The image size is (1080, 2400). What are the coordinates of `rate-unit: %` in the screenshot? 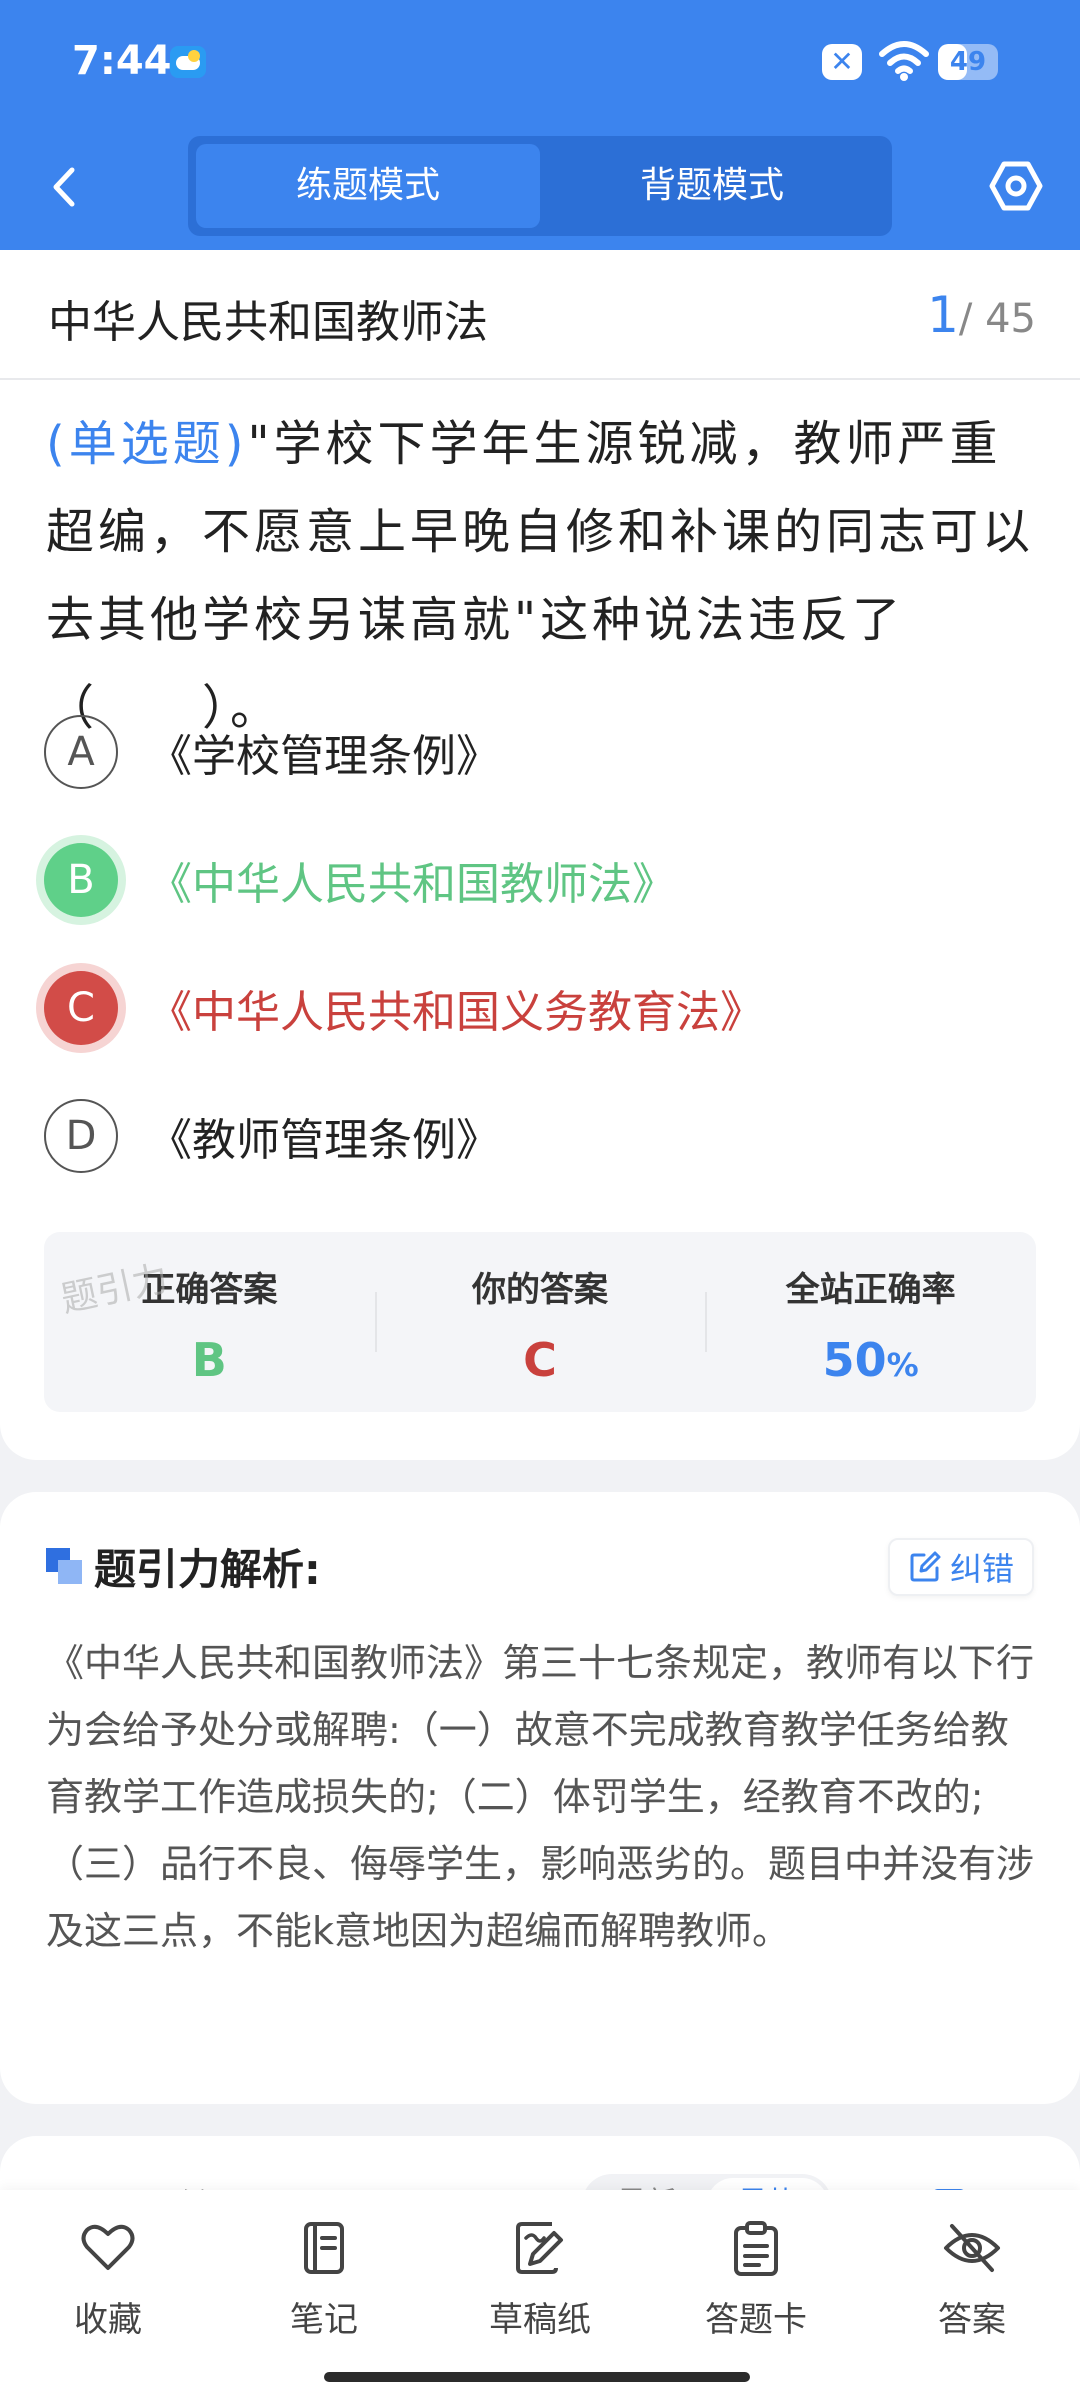 It's located at (902, 1365).